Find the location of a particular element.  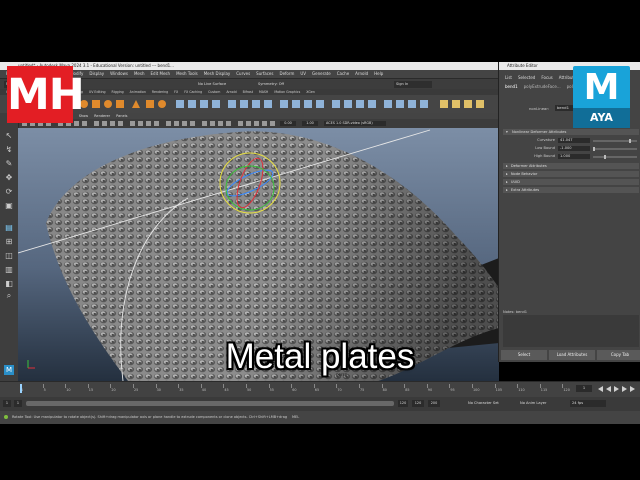

layout-graph-icon: ◧ is located at coordinates (9, 284).